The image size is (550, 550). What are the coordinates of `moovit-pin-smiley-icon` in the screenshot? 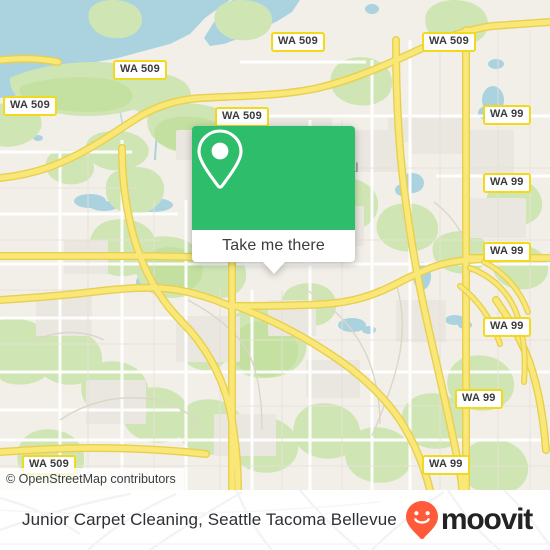 It's located at (421, 520).